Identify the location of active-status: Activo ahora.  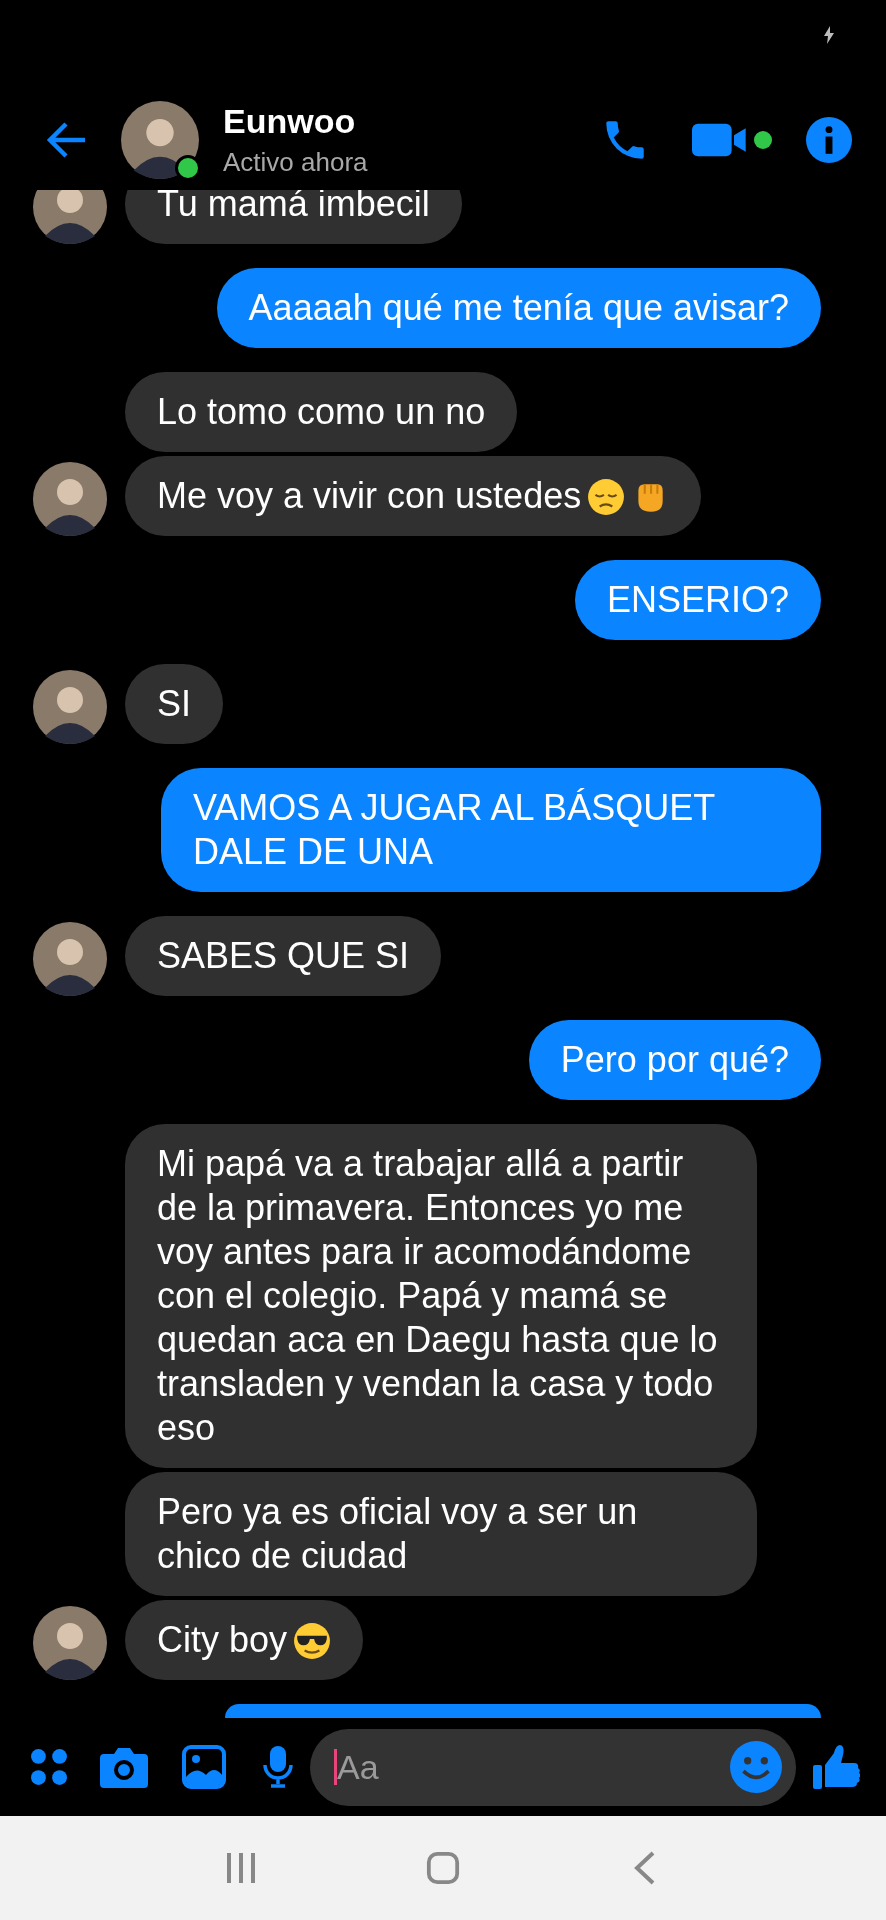
(296, 162).